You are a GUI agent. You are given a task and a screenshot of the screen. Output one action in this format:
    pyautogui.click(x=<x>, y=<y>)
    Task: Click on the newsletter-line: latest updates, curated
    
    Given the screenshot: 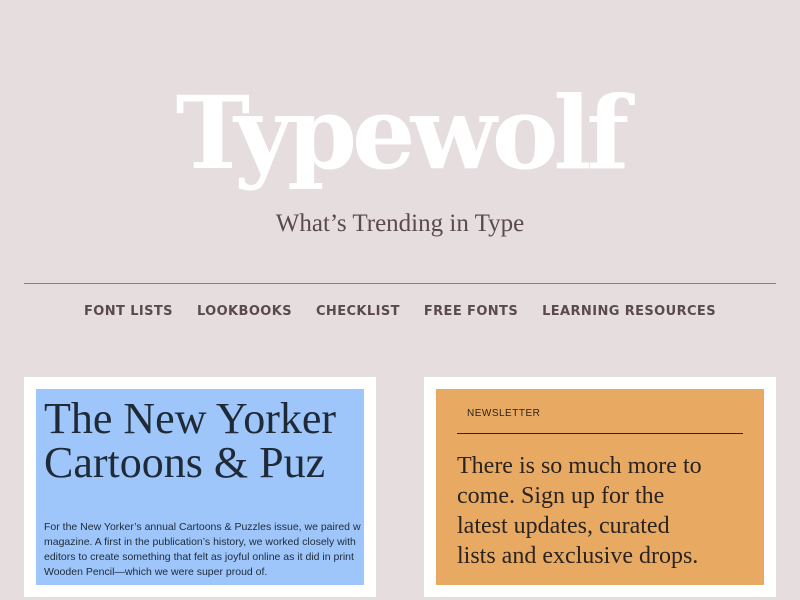 What is the action you would take?
    pyautogui.click(x=563, y=526)
    